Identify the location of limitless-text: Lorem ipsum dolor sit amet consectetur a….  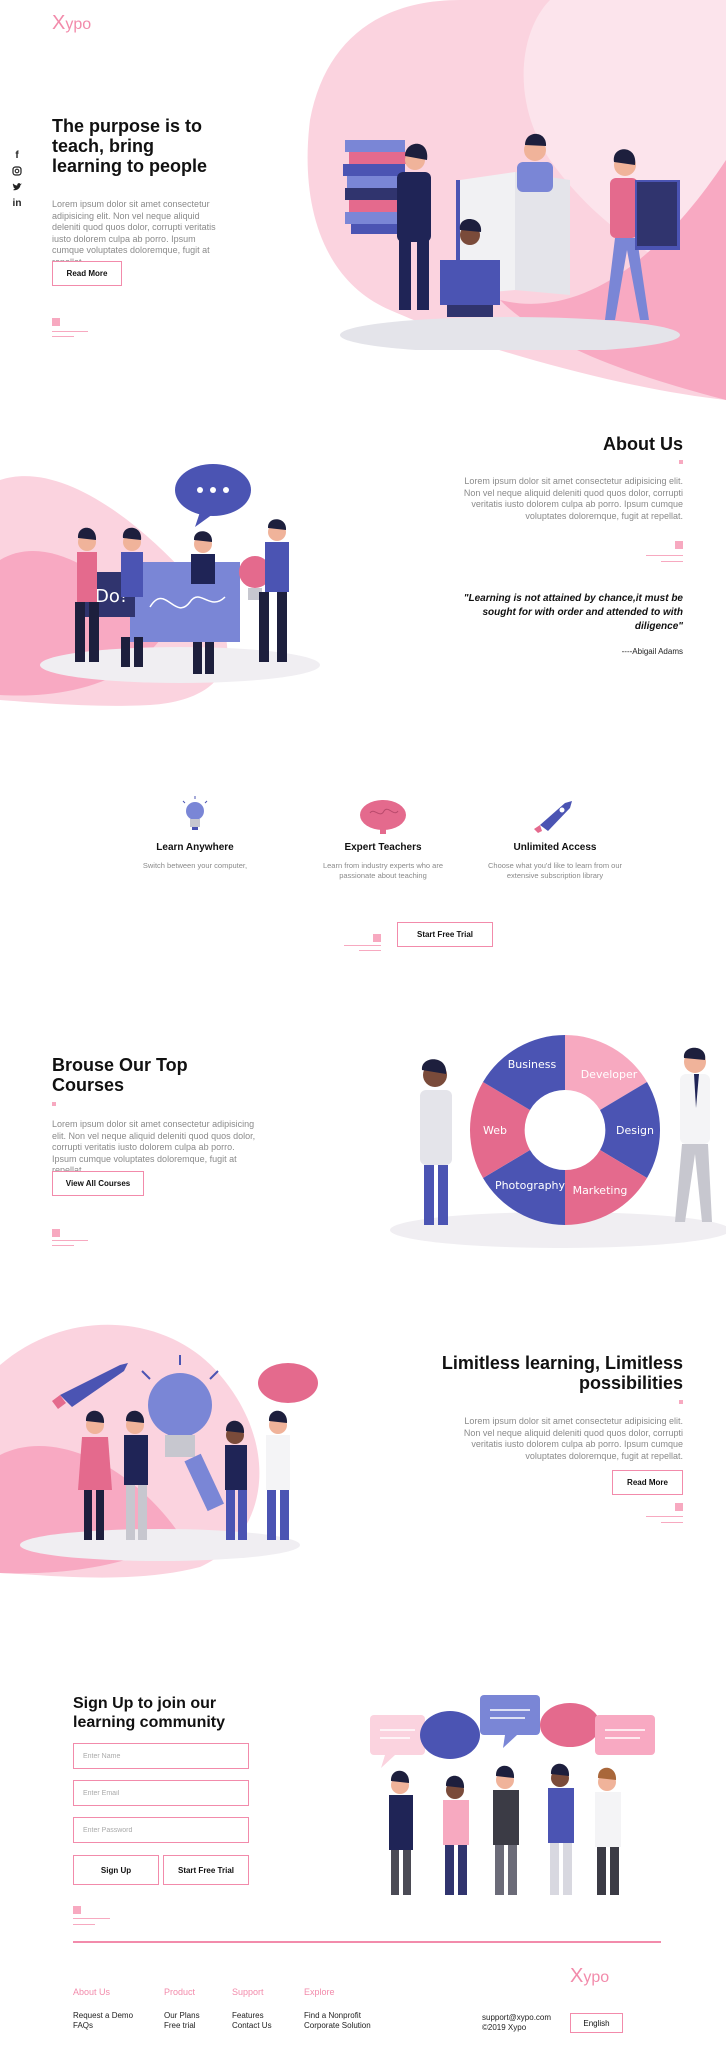
(573, 1438).